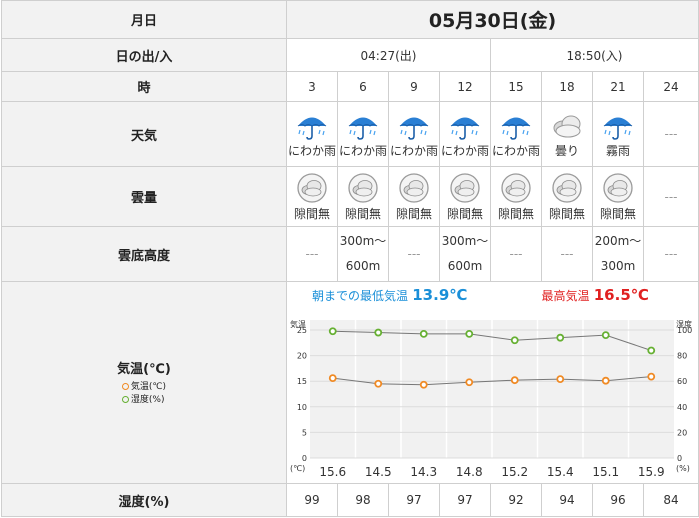 This screenshot has width=699, height=518. I want to click on weather-cell: ---, so click(671, 134).